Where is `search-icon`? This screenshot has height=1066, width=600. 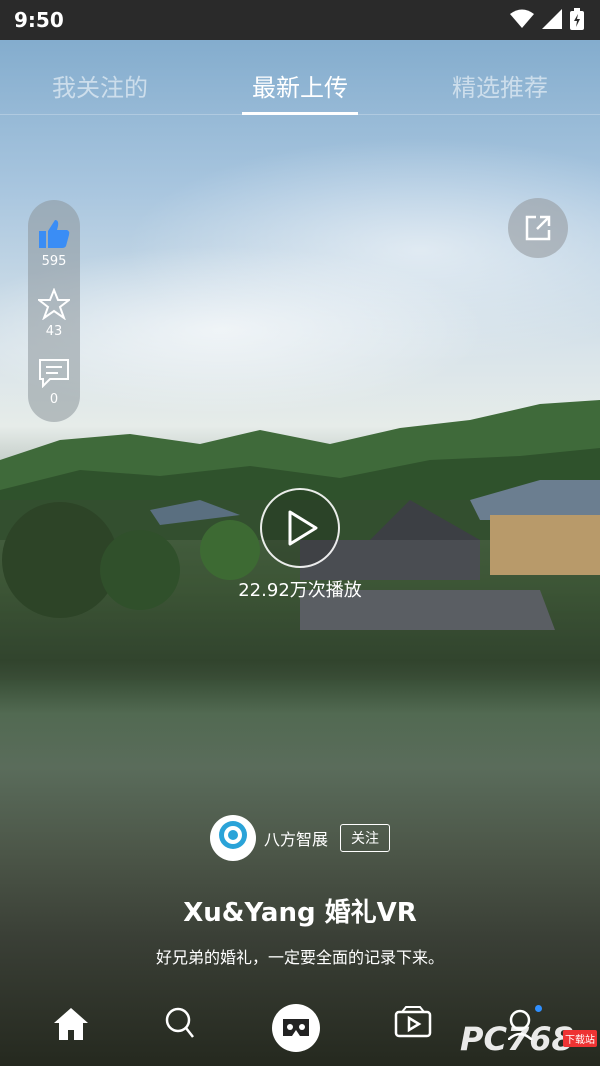 search-icon is located at coordinates (180, 1025).